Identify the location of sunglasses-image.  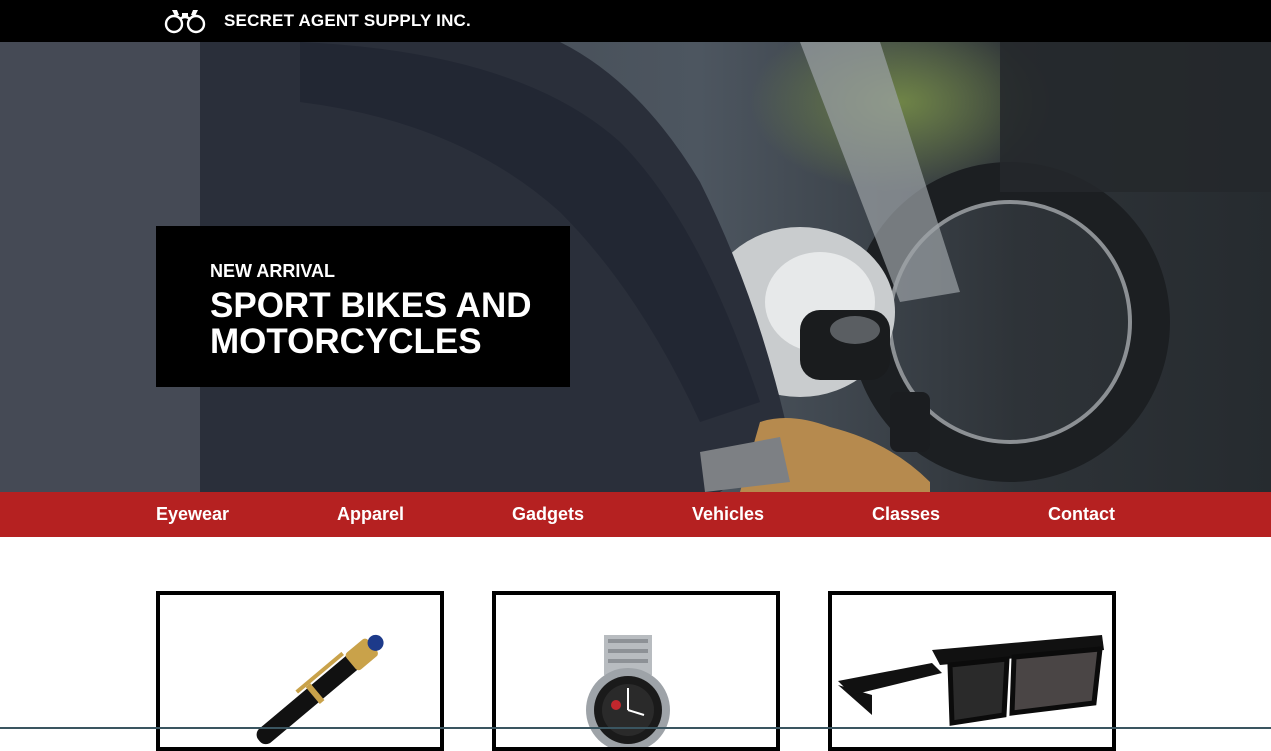
(971, 680).